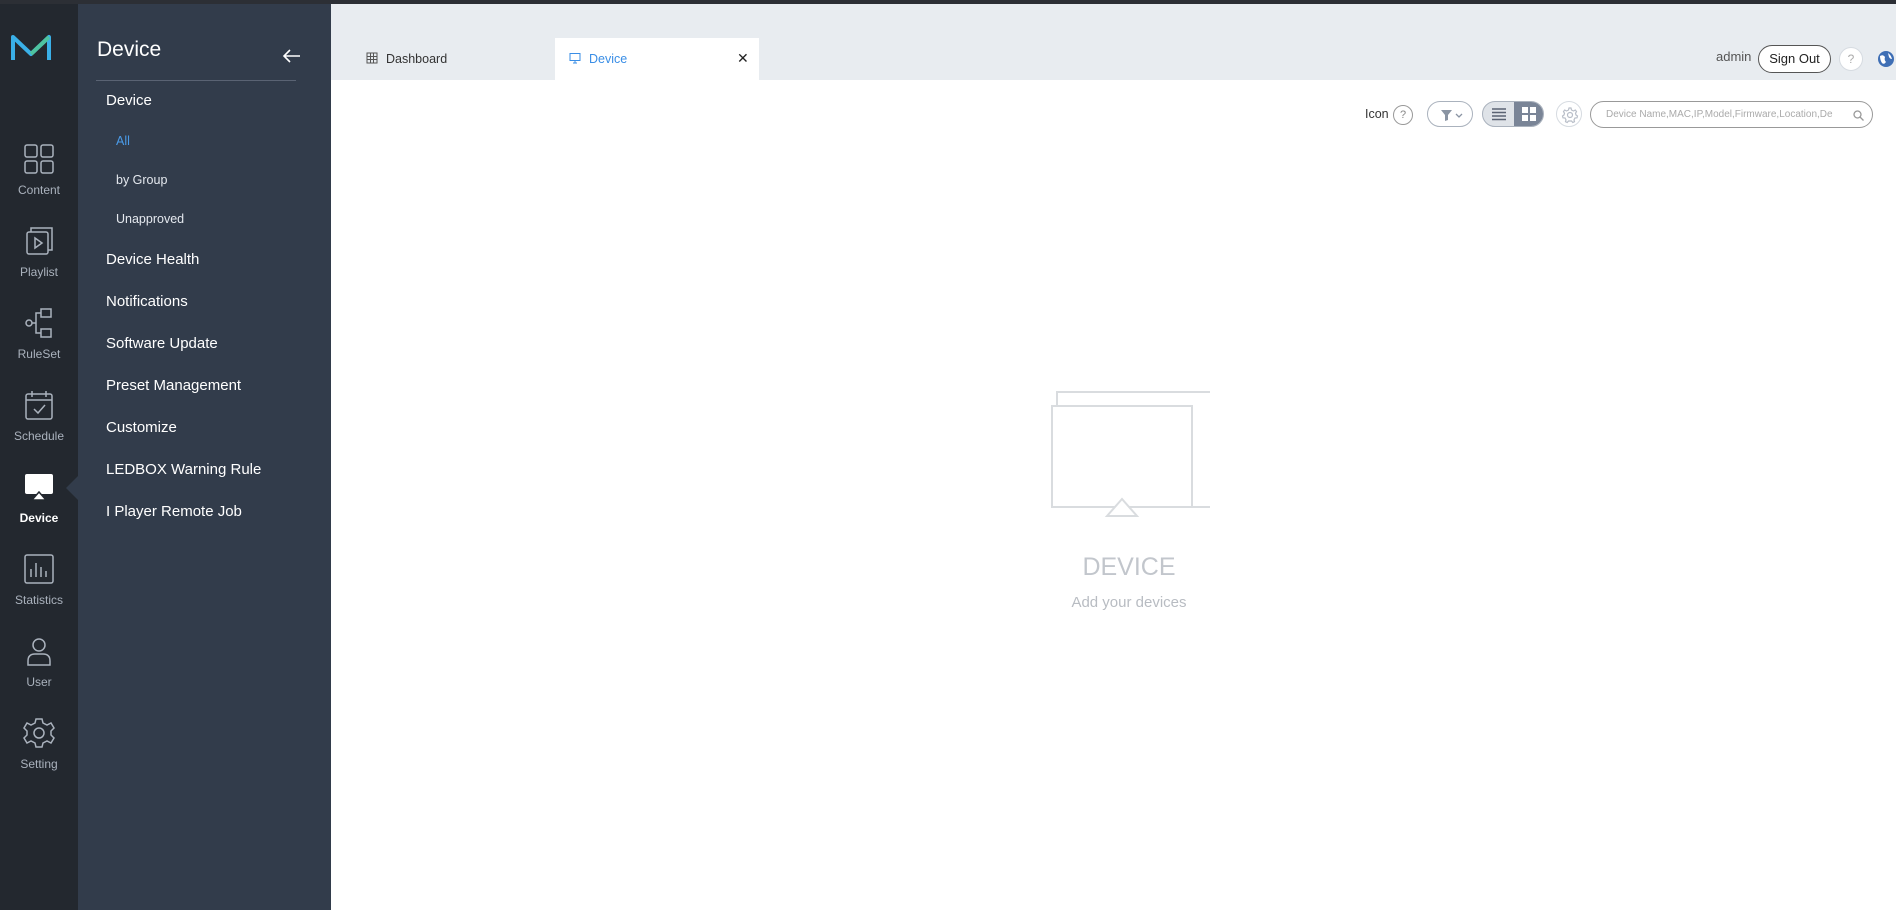 This screenshot has height=910, width=1896. What do you see at coordinates (1130, 454) in the screenshot?
I see `empty-devices-illustration-icon` at bounding box center [1130, 454].